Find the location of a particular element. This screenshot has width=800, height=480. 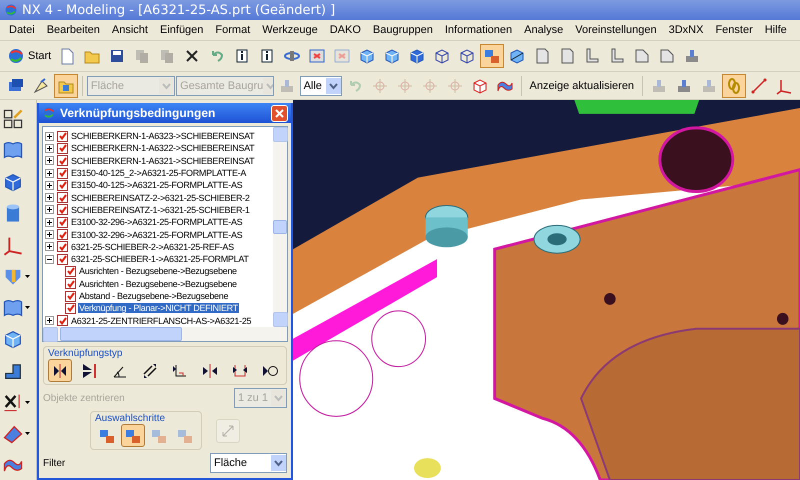

tree-item: A6321-25-ZENTRIERFLANSCH-AS->A6321-25 is located at coordinates (161, 321).